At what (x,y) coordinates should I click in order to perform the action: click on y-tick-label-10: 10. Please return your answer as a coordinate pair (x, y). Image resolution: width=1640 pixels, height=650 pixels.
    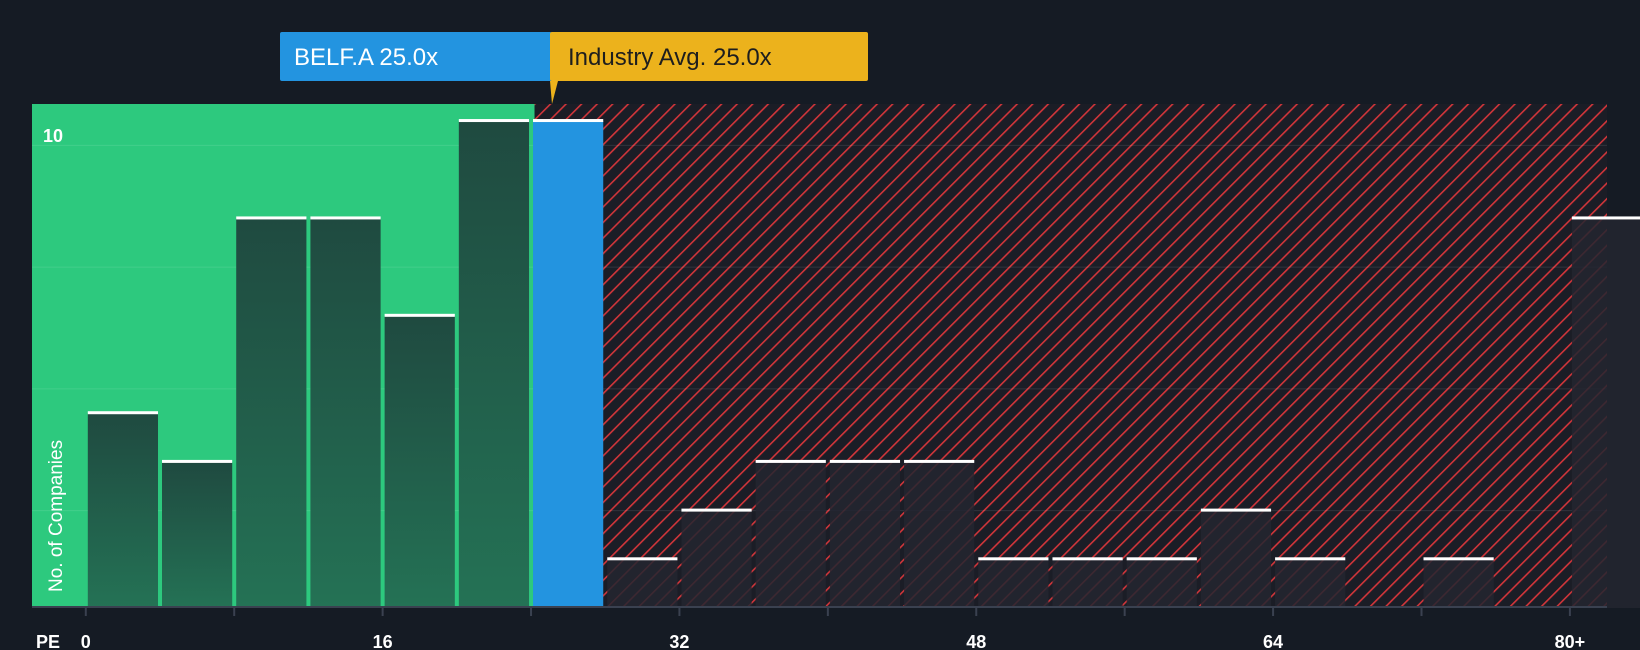
    Looking at the image, I should click on (53, 136).